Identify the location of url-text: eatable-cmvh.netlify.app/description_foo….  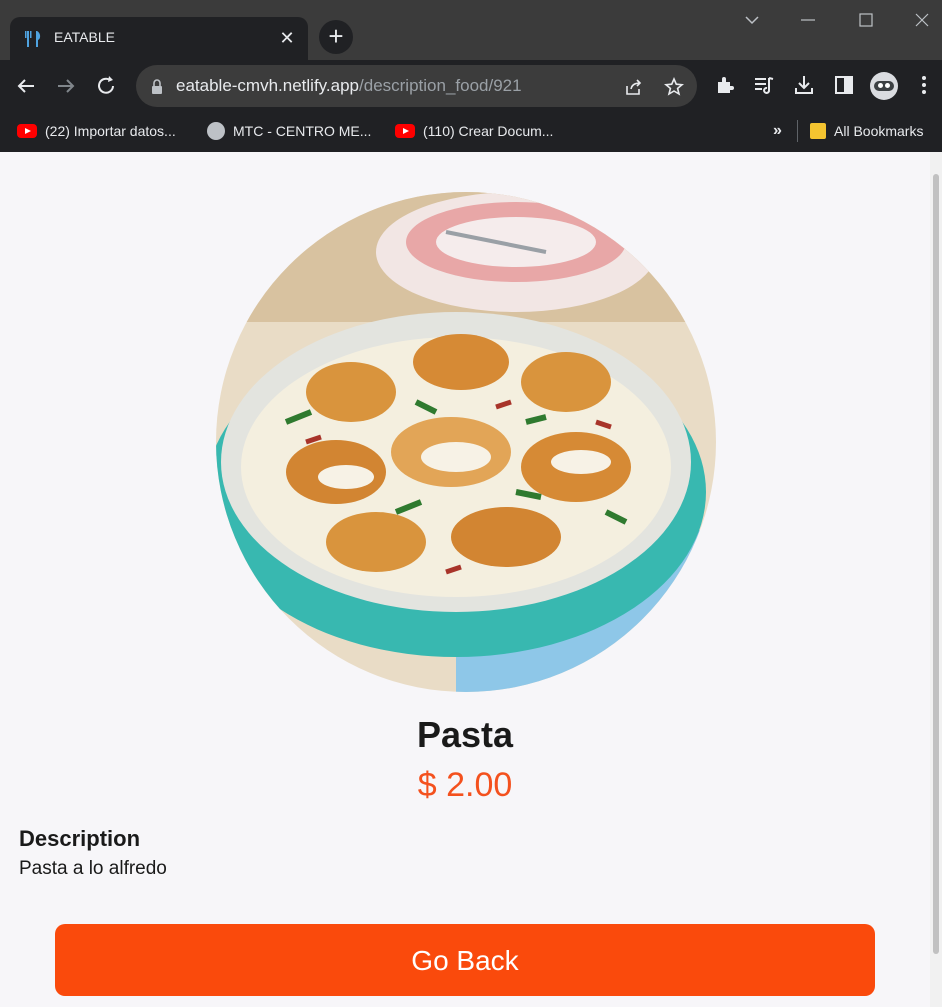
(349, 86).